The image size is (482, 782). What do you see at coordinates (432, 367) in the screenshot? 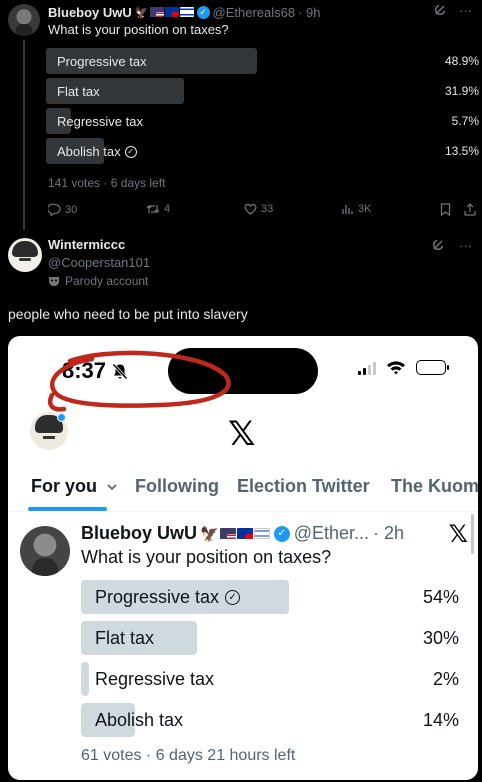
I see `battery-icon` at bounding box center [432, 367].